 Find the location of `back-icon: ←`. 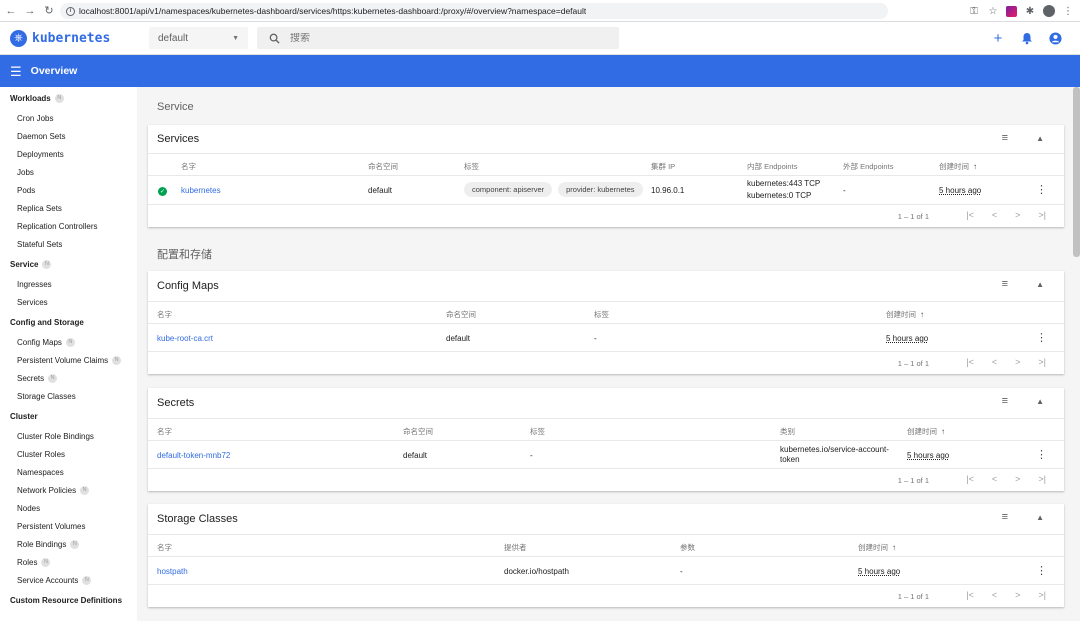

back-icon: ← is located at coordinates (11, 11).